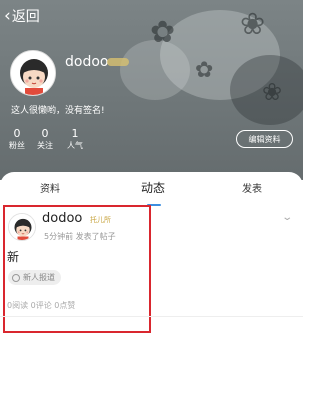 The height and width of the screenshot is (401, 320). What do you see at coordinates (16, 277) in the screenshot?
I see `tag-icon` at bounding box center [16, 277].